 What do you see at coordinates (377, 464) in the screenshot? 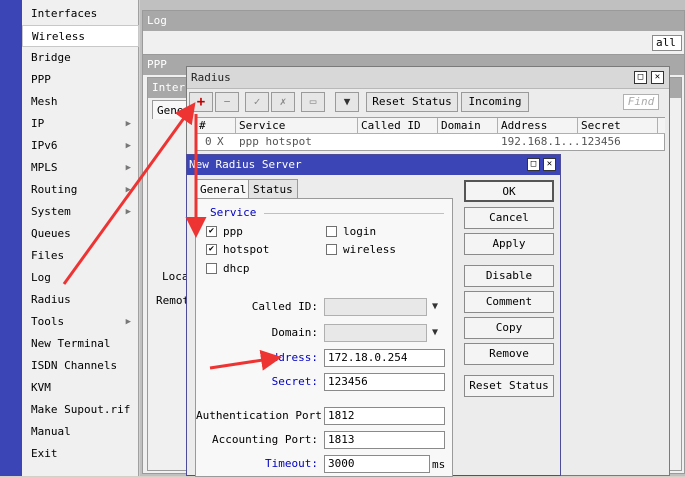
I see `timeout-field: 3000` at bounding box center [377, 464].